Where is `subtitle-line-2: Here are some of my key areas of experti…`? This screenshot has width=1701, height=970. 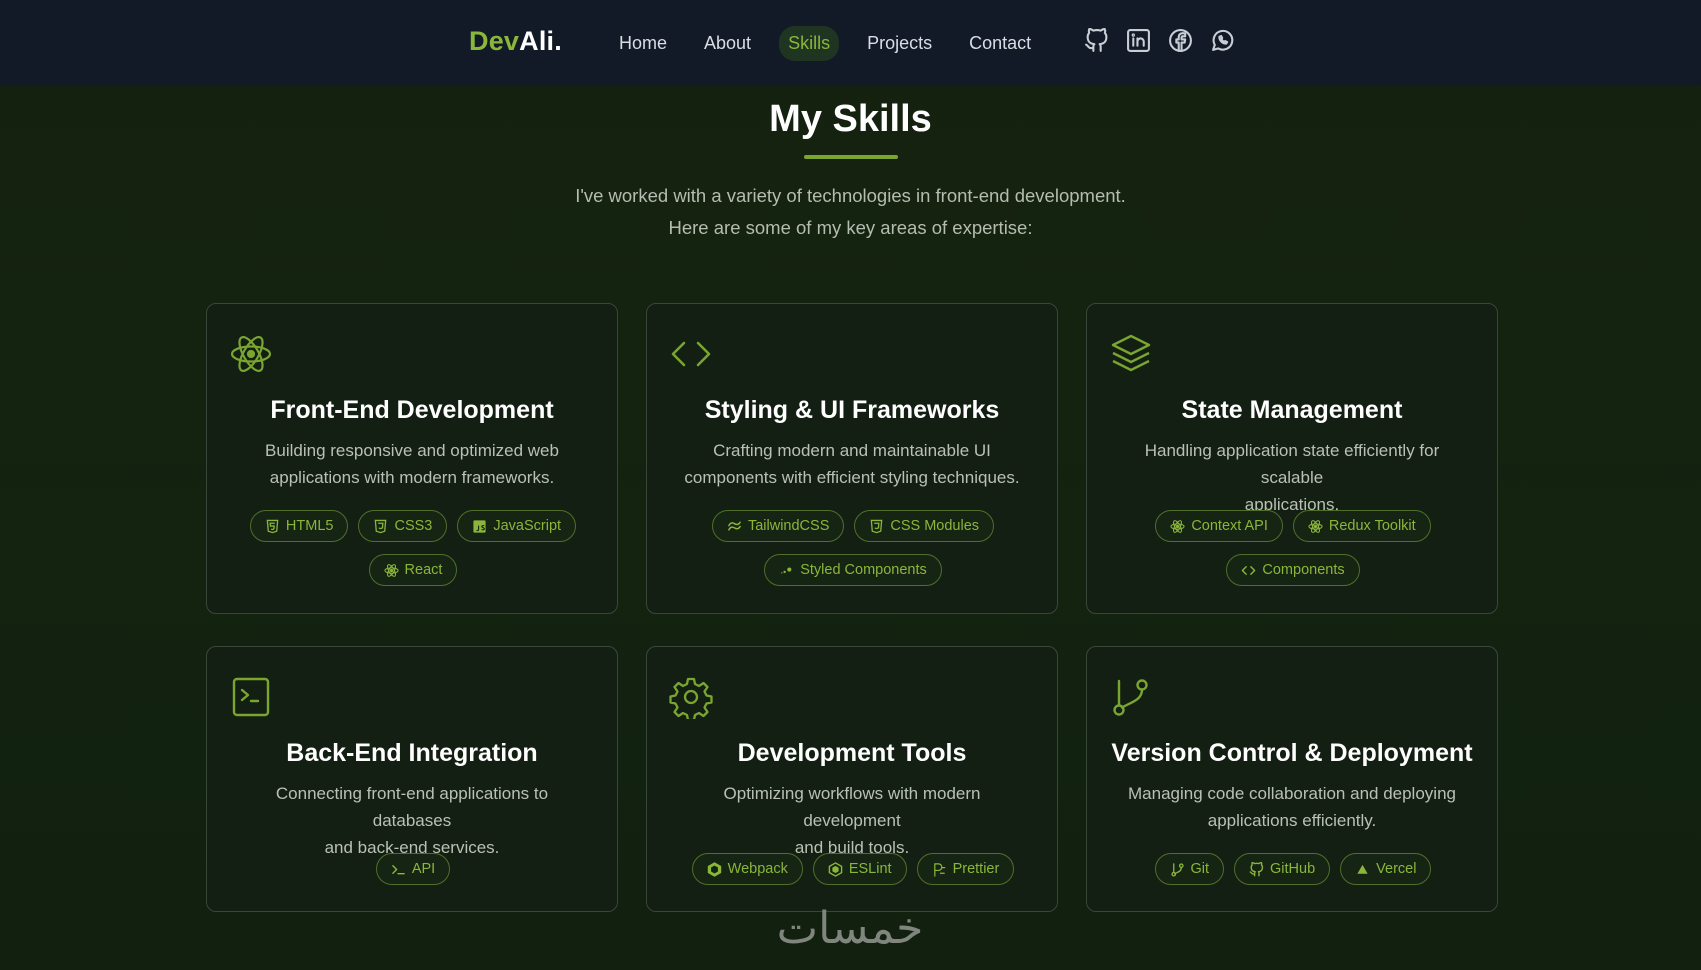 subtitle-line-2: Here are some of my key areas of experti… is located at coordinates (850, 227).